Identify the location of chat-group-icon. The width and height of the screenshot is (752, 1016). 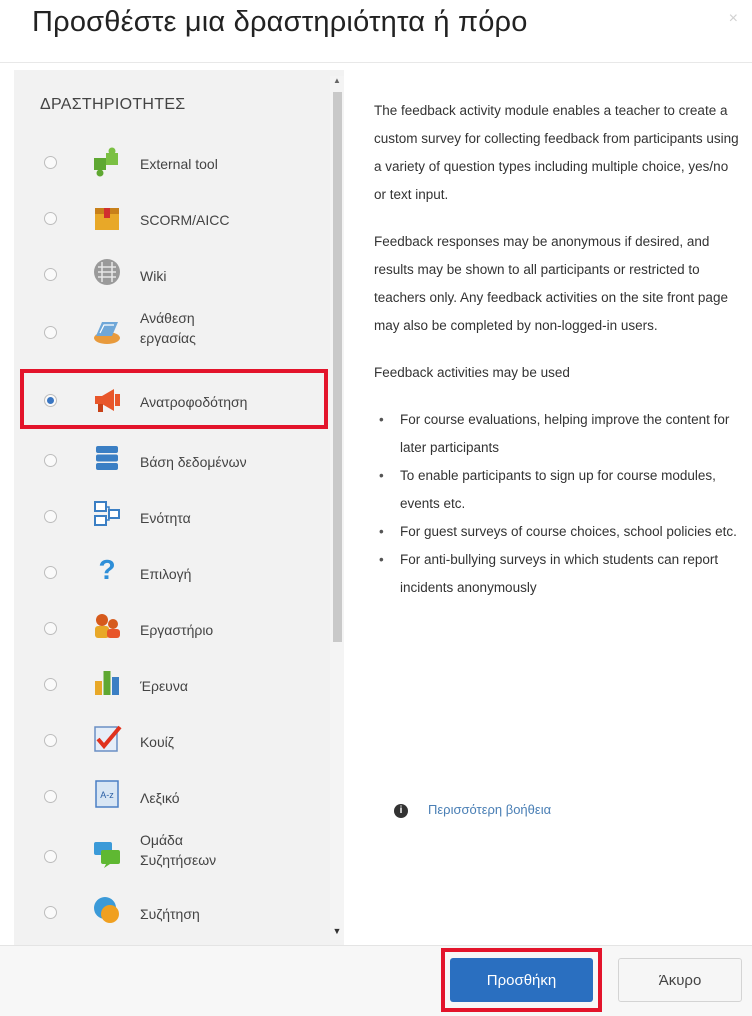
(107, 855).